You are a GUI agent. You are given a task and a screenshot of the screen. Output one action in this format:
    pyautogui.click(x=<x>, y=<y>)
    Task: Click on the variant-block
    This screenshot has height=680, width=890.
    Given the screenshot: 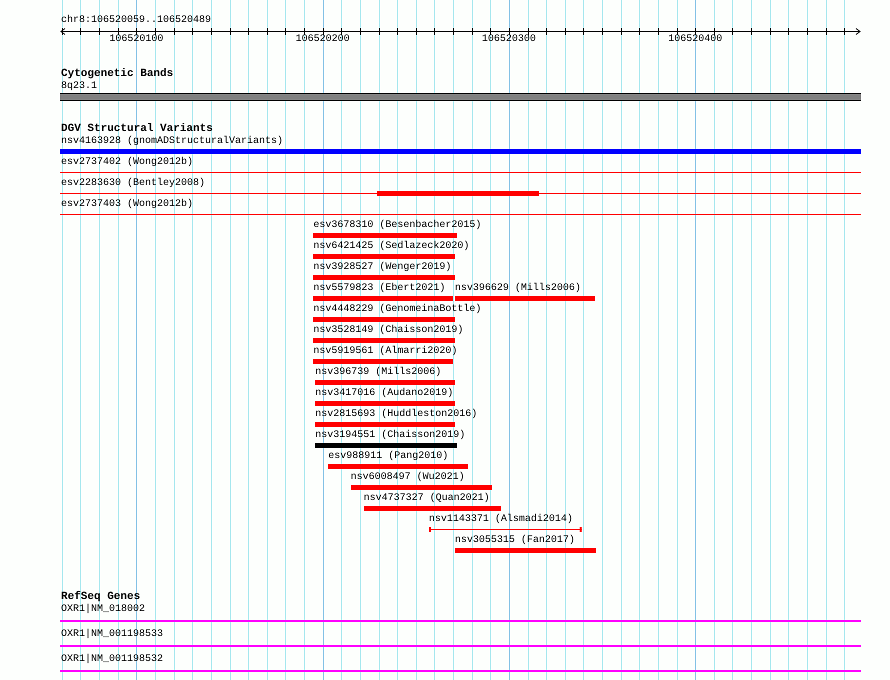 What is the action you would take?
    pyautogui.click(x=457, y=193)
    